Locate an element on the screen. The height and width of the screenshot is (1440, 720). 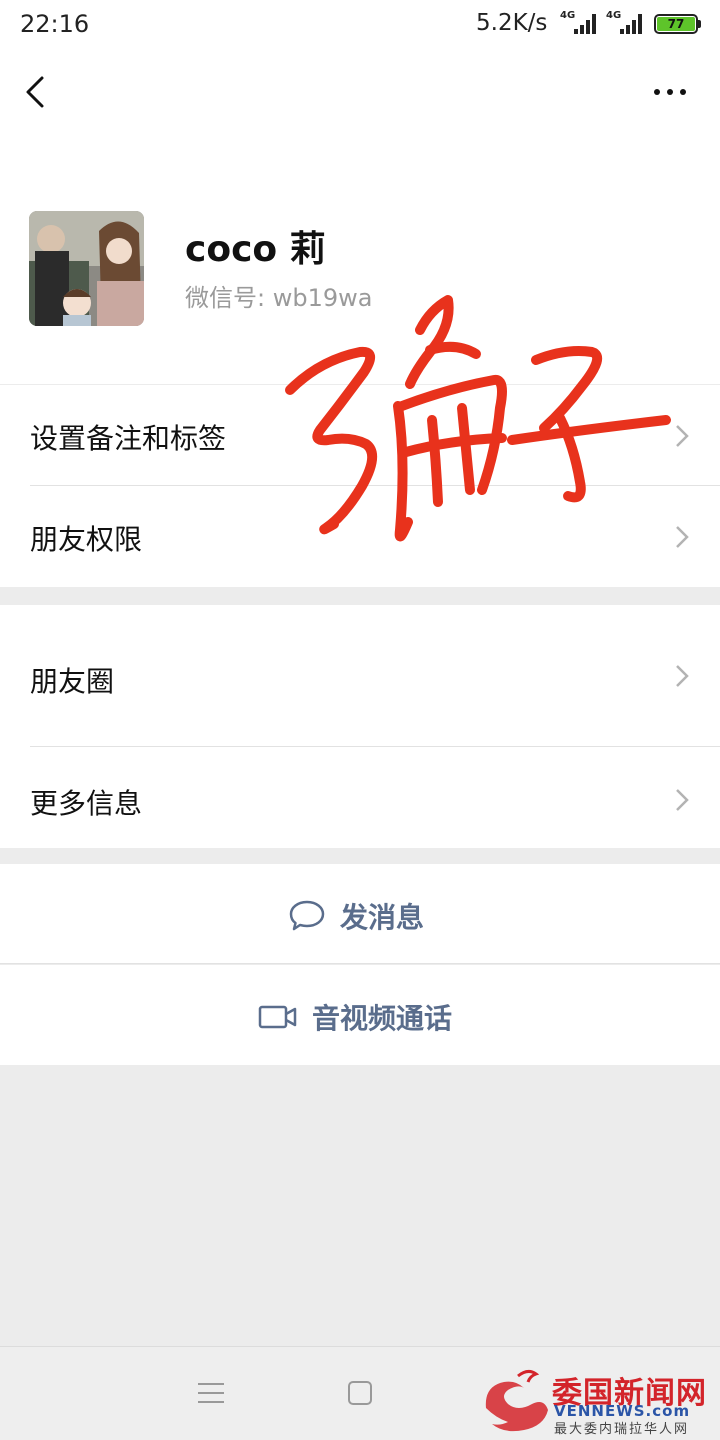
avatar is located at coordinates (86, 268).